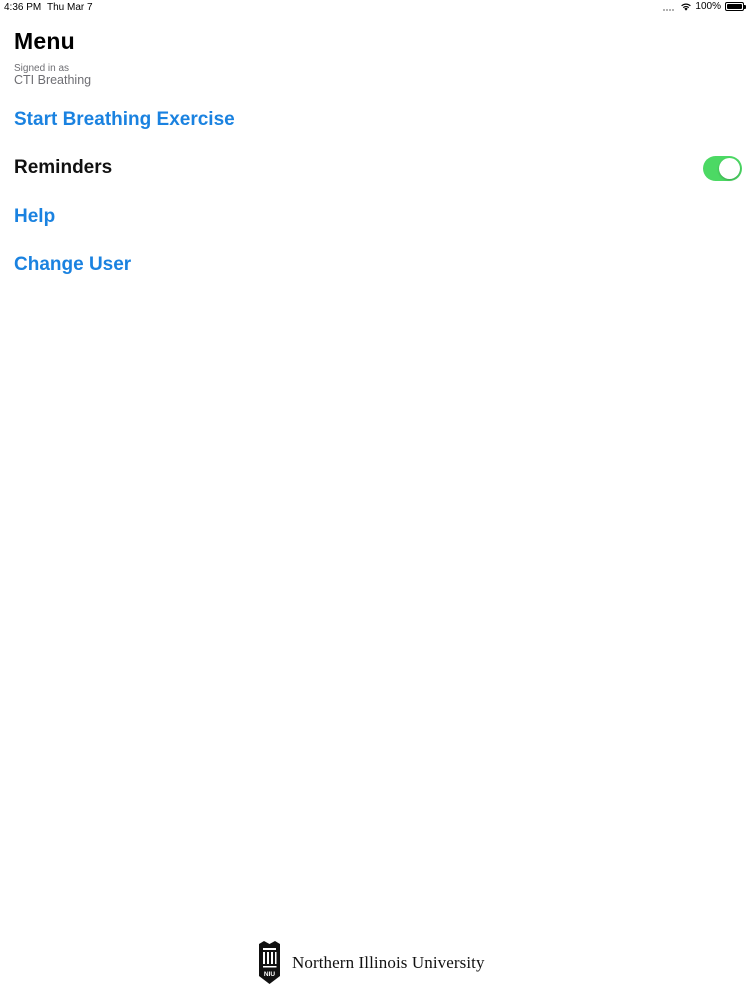 This screenshot has width=750, height=1000. What do you see at coordinates (124, 120) in the screenshot?
I see `start-breathing-exercise-button: Start Breathing Exercise` at bounding box center [124, 120].